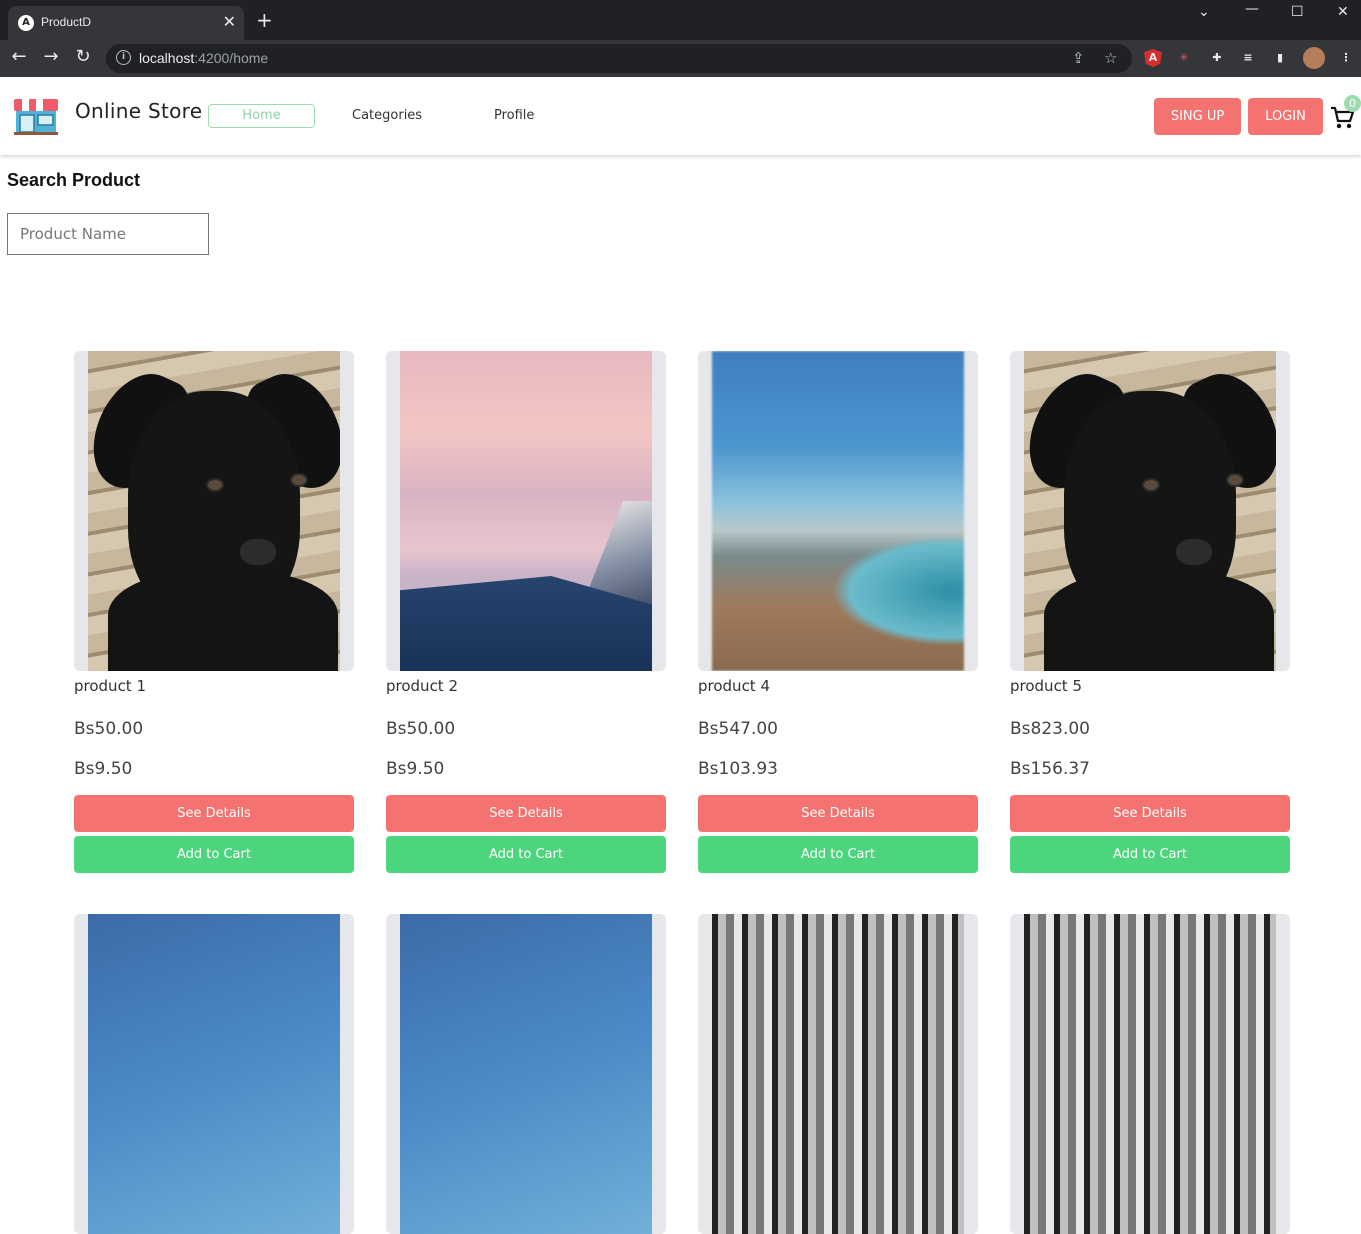 Image resolution: width=1361 pixels, height=1234 pixels. What do you see at coordinates (422, 686) in the screenshot?
I see `product-name: product 2` at bounding box center [422, 686].